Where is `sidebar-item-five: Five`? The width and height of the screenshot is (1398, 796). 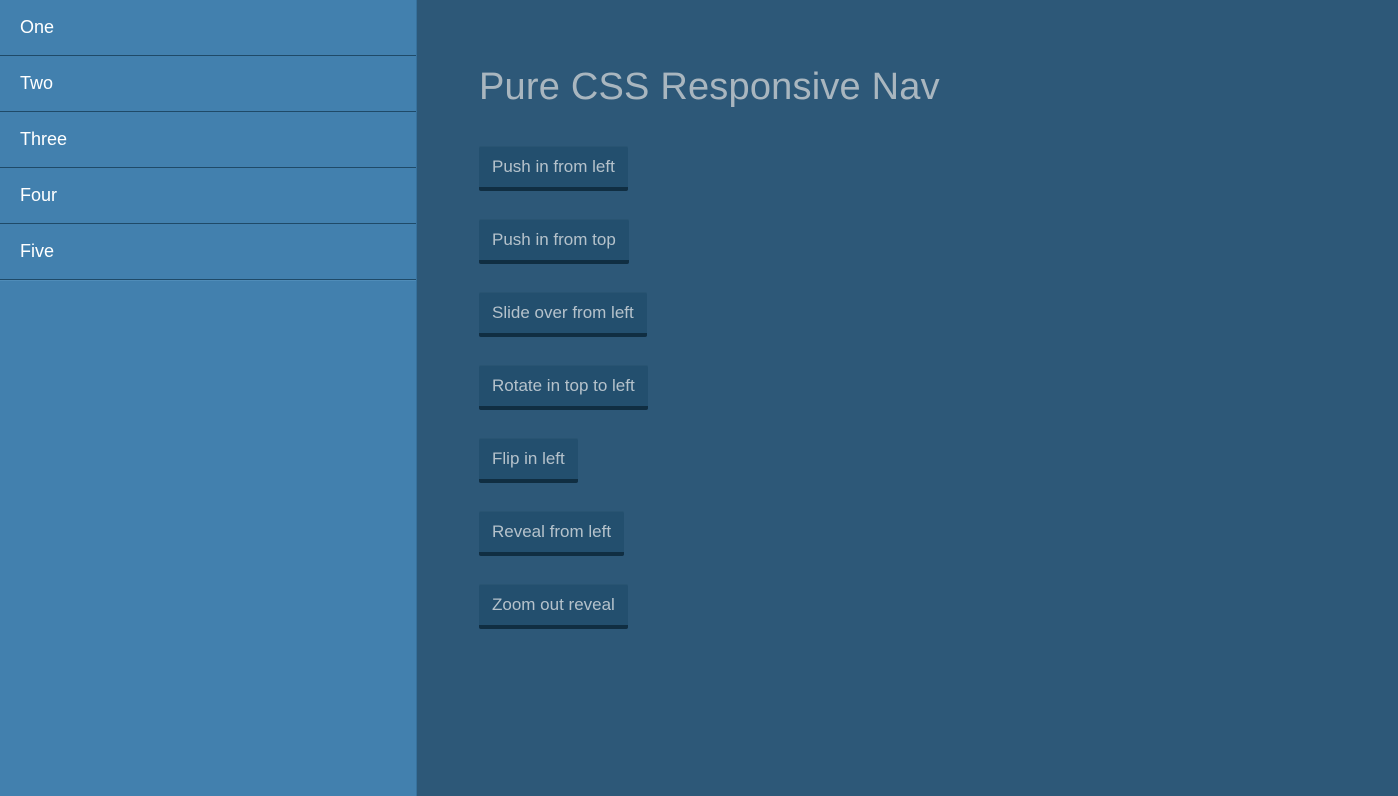
sidebar-item-five: Five is located at coordinates (208, 252).